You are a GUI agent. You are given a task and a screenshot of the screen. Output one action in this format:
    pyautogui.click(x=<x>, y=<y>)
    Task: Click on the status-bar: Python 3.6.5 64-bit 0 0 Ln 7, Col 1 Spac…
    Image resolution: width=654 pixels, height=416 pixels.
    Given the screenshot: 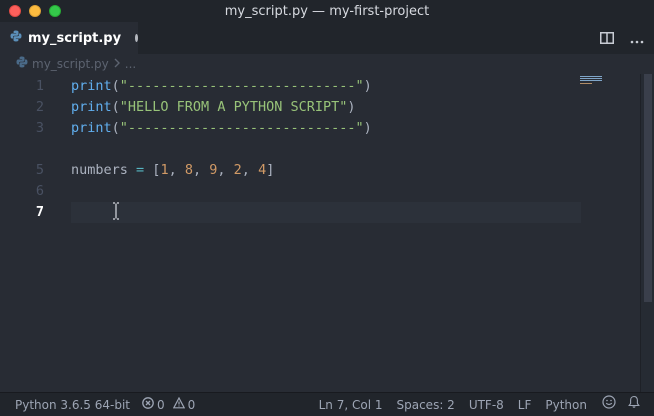 What is the action you would take?
    pyautogui.click(x=327, y=404)
    